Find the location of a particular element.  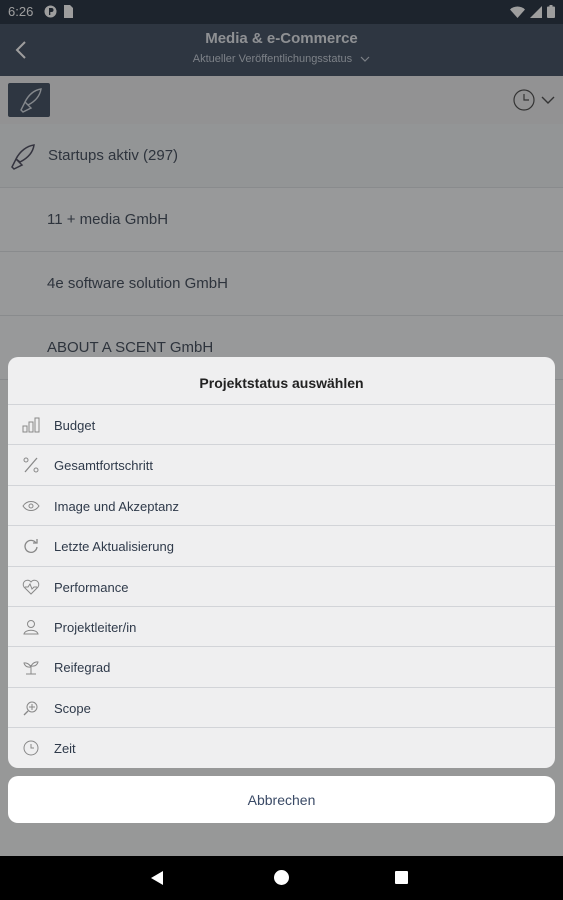

budget-icon is located at coordinates (31, 425).